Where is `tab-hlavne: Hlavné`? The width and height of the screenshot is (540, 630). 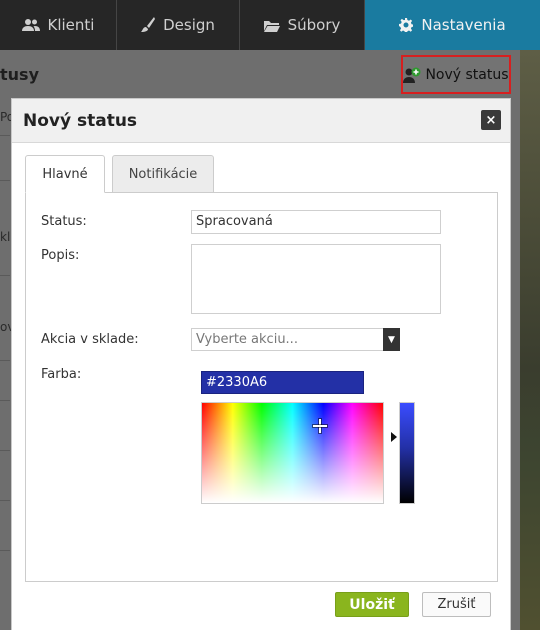
tab-hlavne: Hlavné is located at coordinates (65, 174).